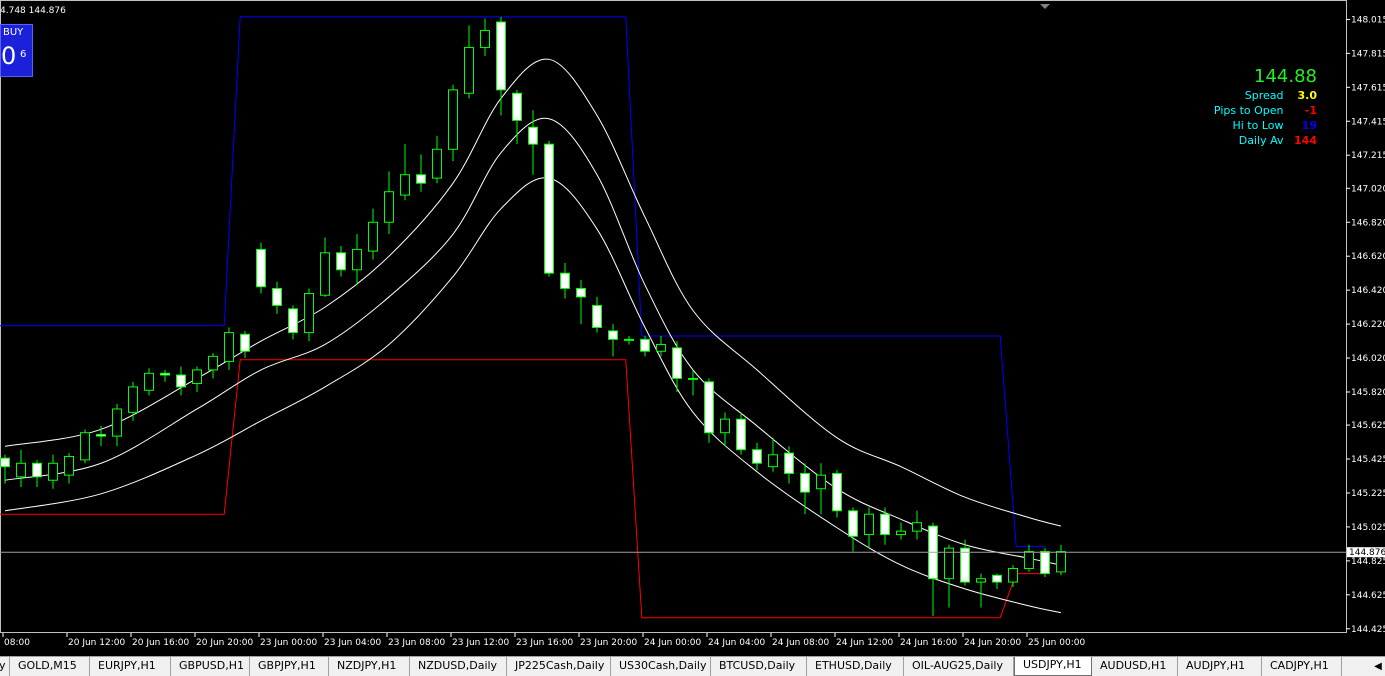 The image size is (1385, 676). I want to click on price-tick-label: 146.020, so click(1368, 359).